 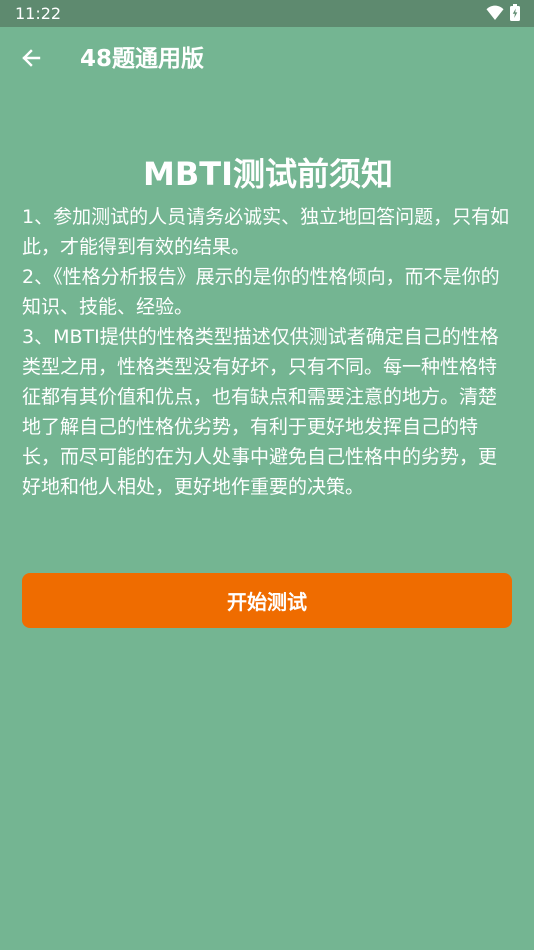 I want to click on battery-charging-icon, so click(x=515, y=14).